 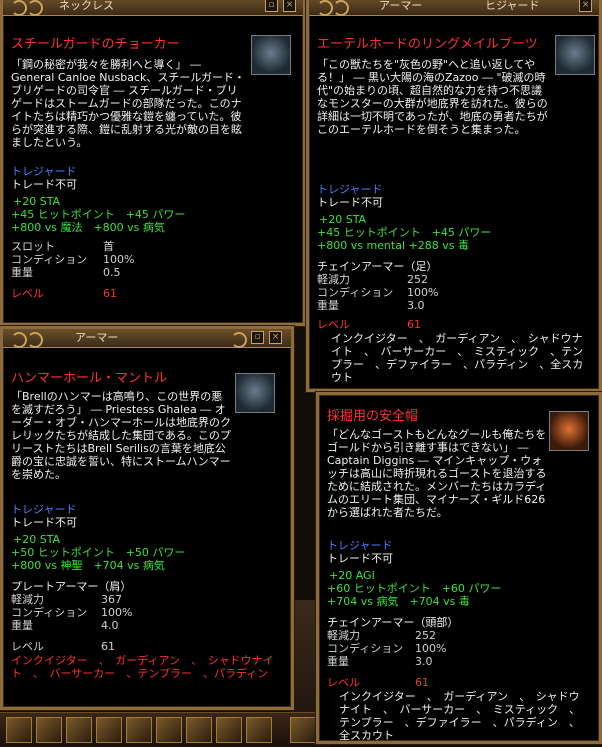 What do you see at coordinates (95, 44) in the screenshot?
I see `item-name: スチールガードのチョーカー` at bounding box center [95, 44].